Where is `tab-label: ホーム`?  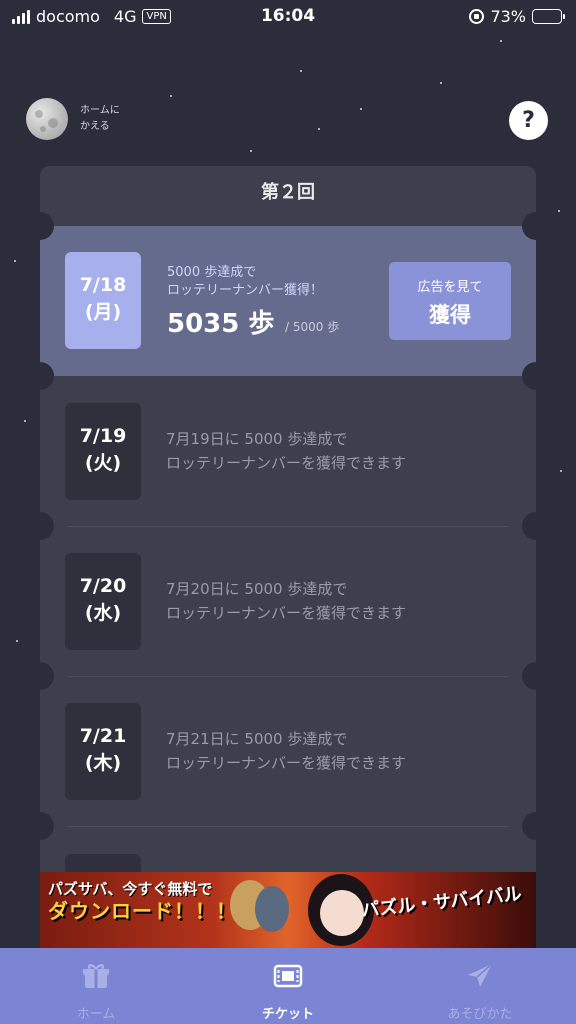
tab-label: ホーム is located at coordinates (96, 1014).